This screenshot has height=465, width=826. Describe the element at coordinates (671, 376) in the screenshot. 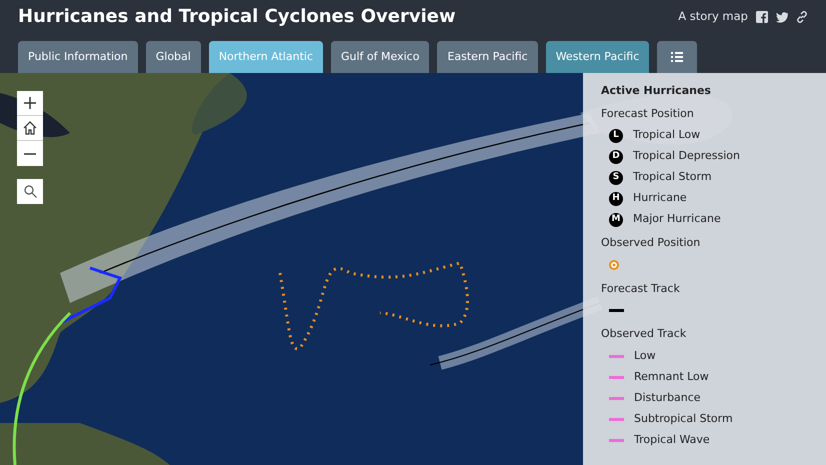

I see `legend-label: Remnant Low` at that location.